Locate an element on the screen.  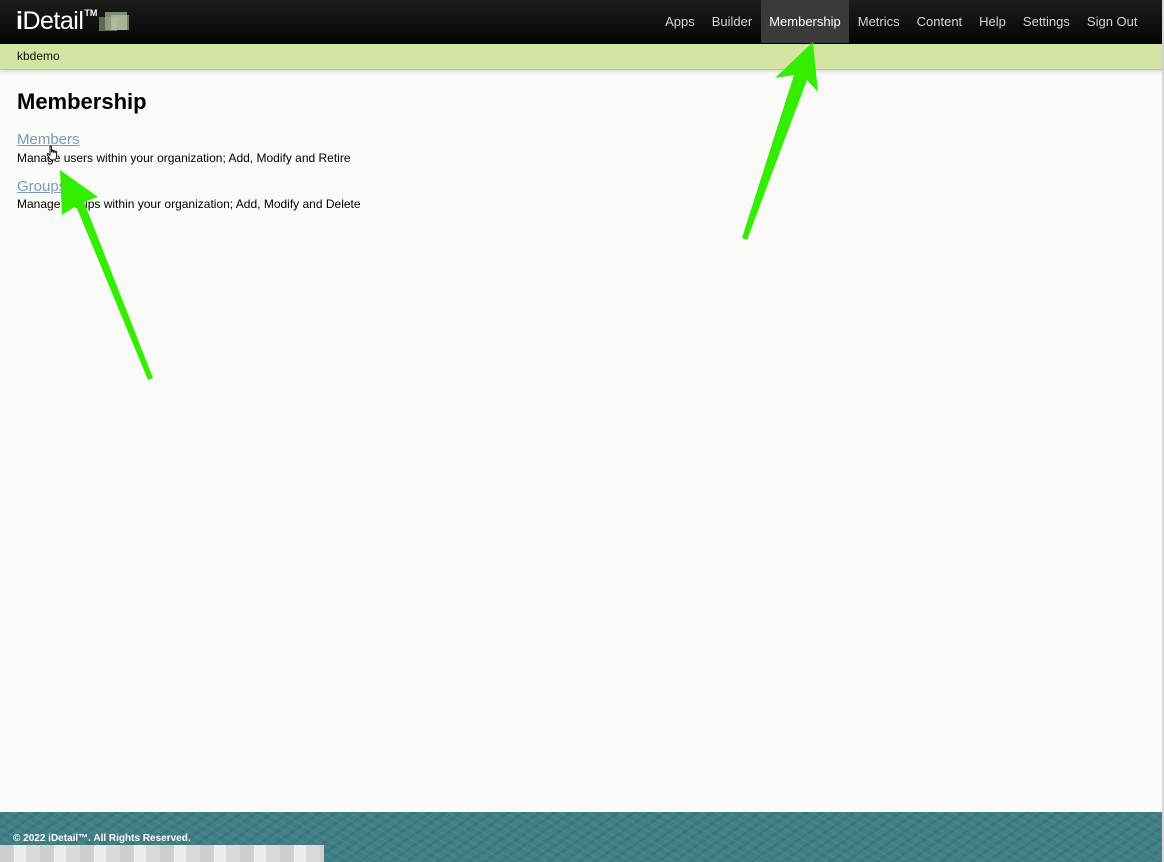
redacted-status-area is located at coordinates (162, 853).